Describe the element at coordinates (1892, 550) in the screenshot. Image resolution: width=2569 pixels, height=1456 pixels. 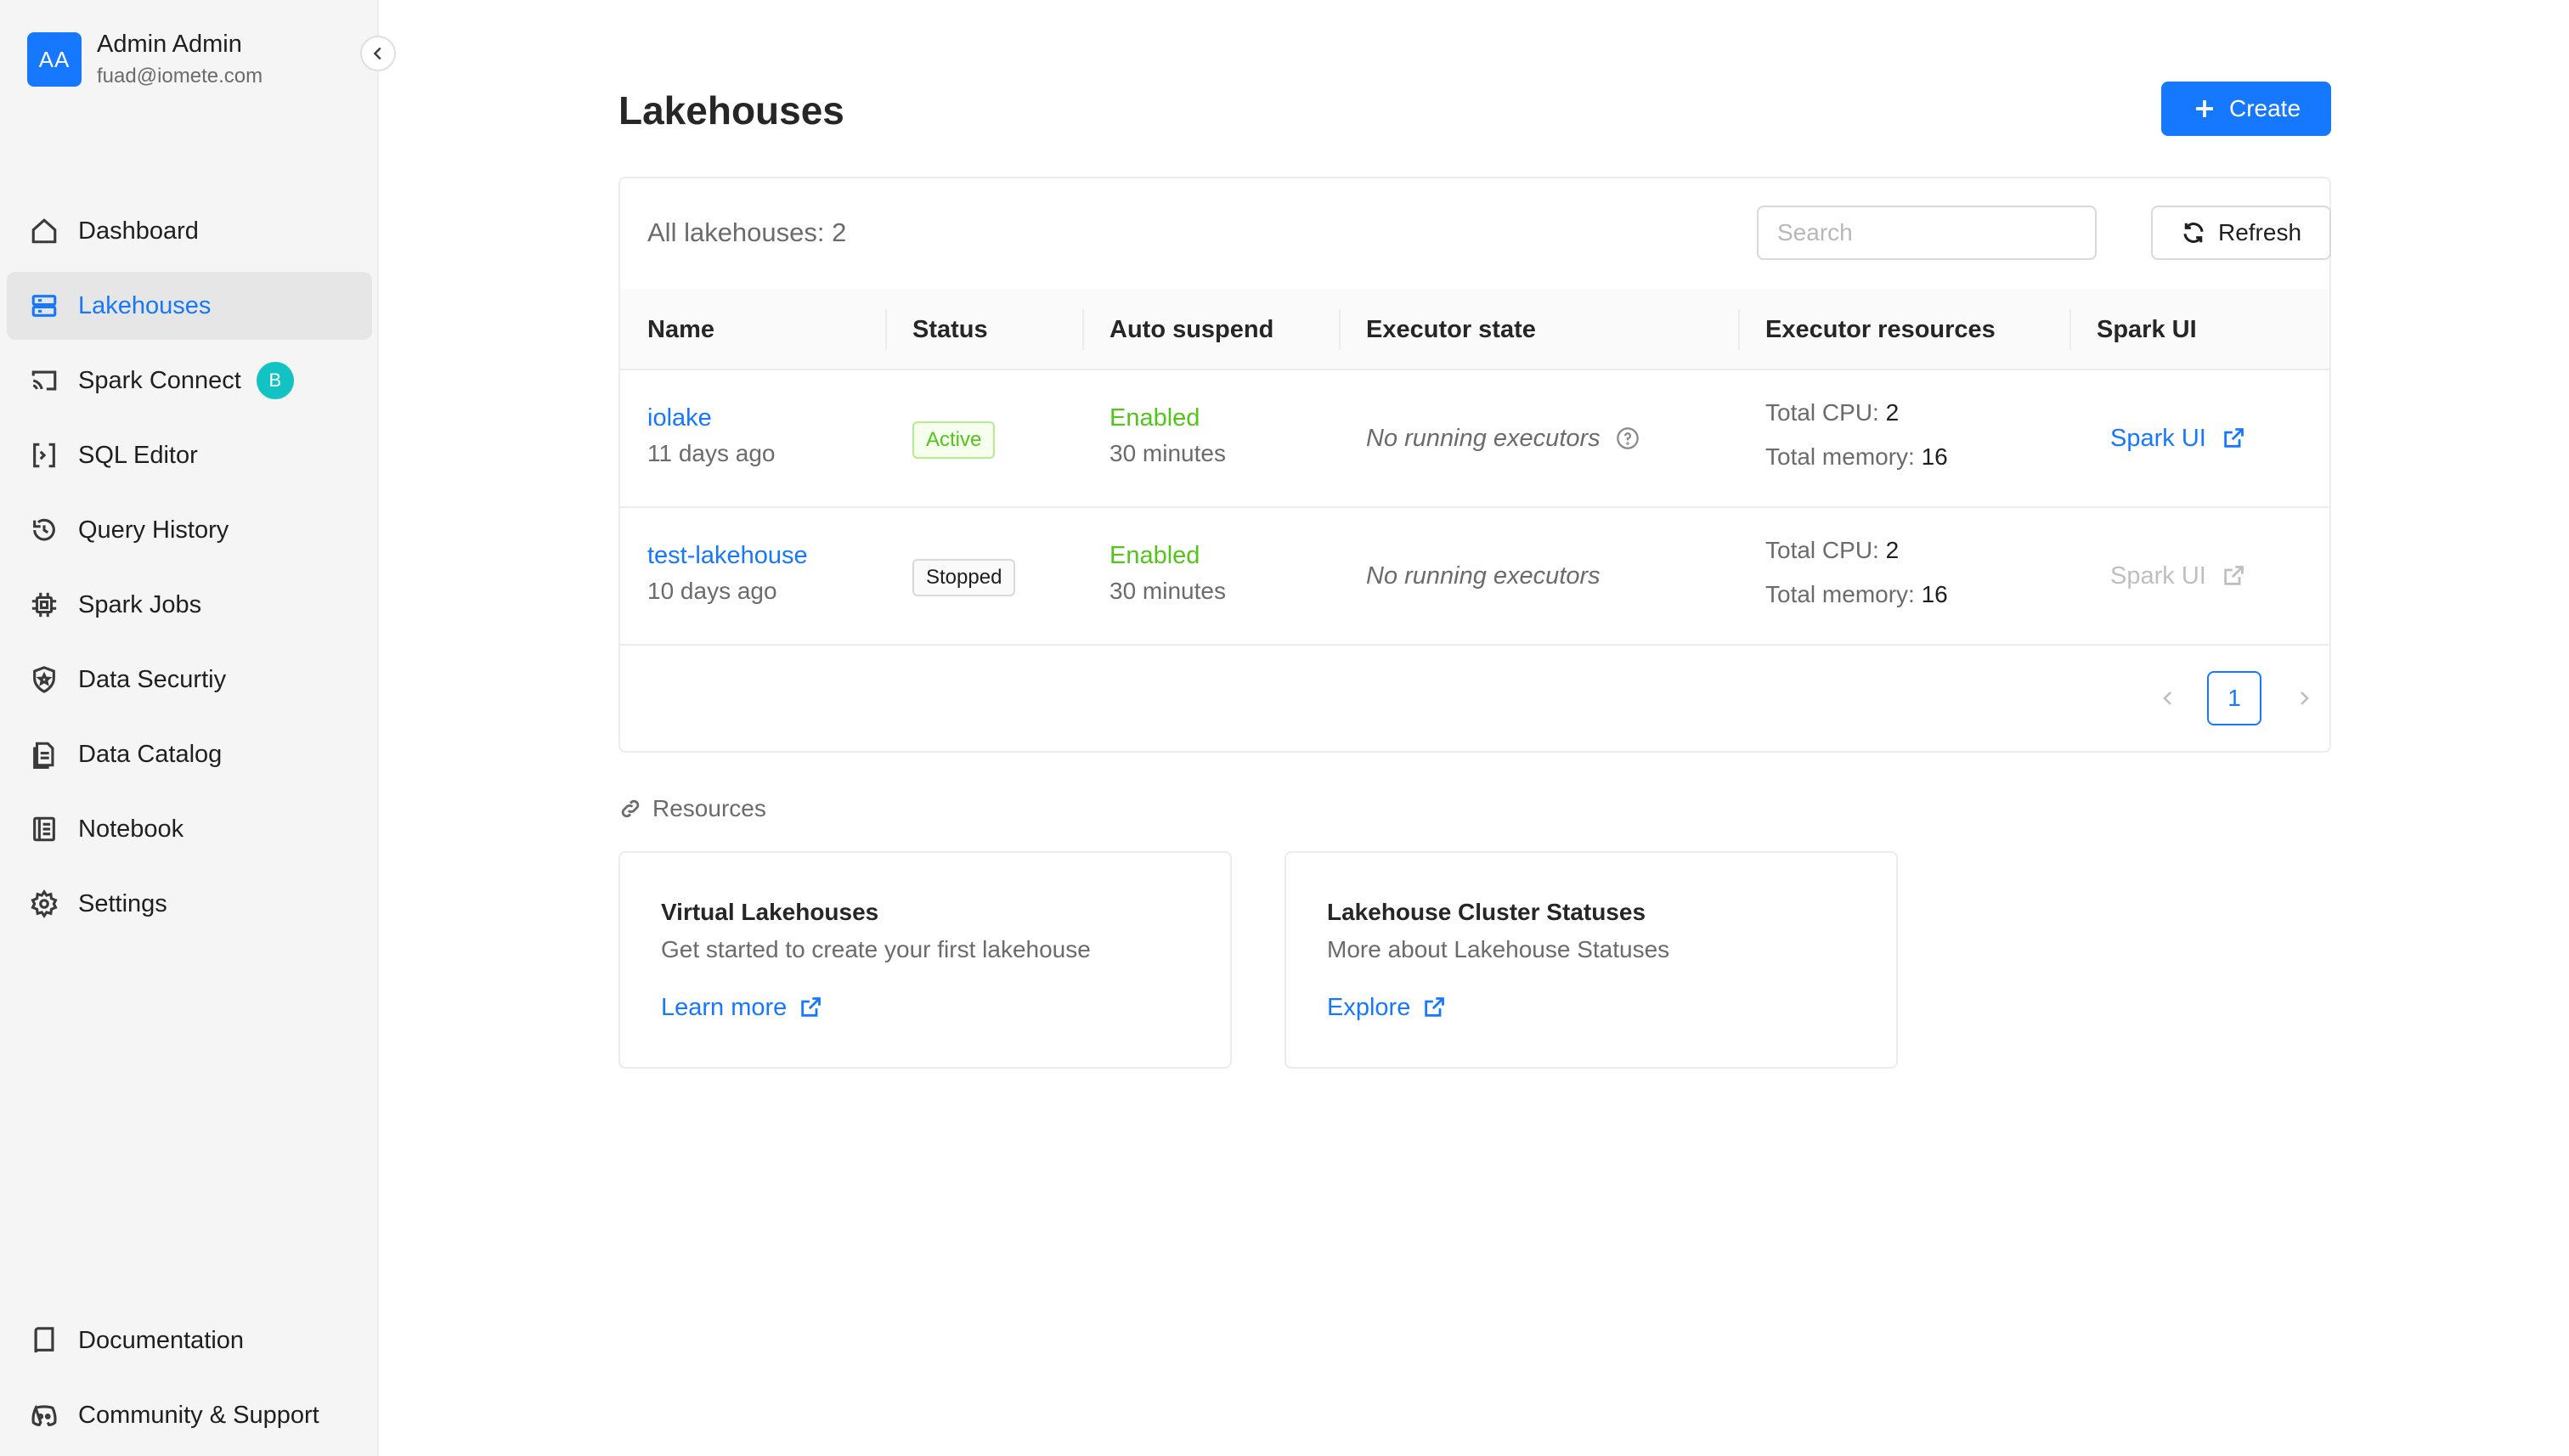
I see `total-cpu-value: 2` at that location.